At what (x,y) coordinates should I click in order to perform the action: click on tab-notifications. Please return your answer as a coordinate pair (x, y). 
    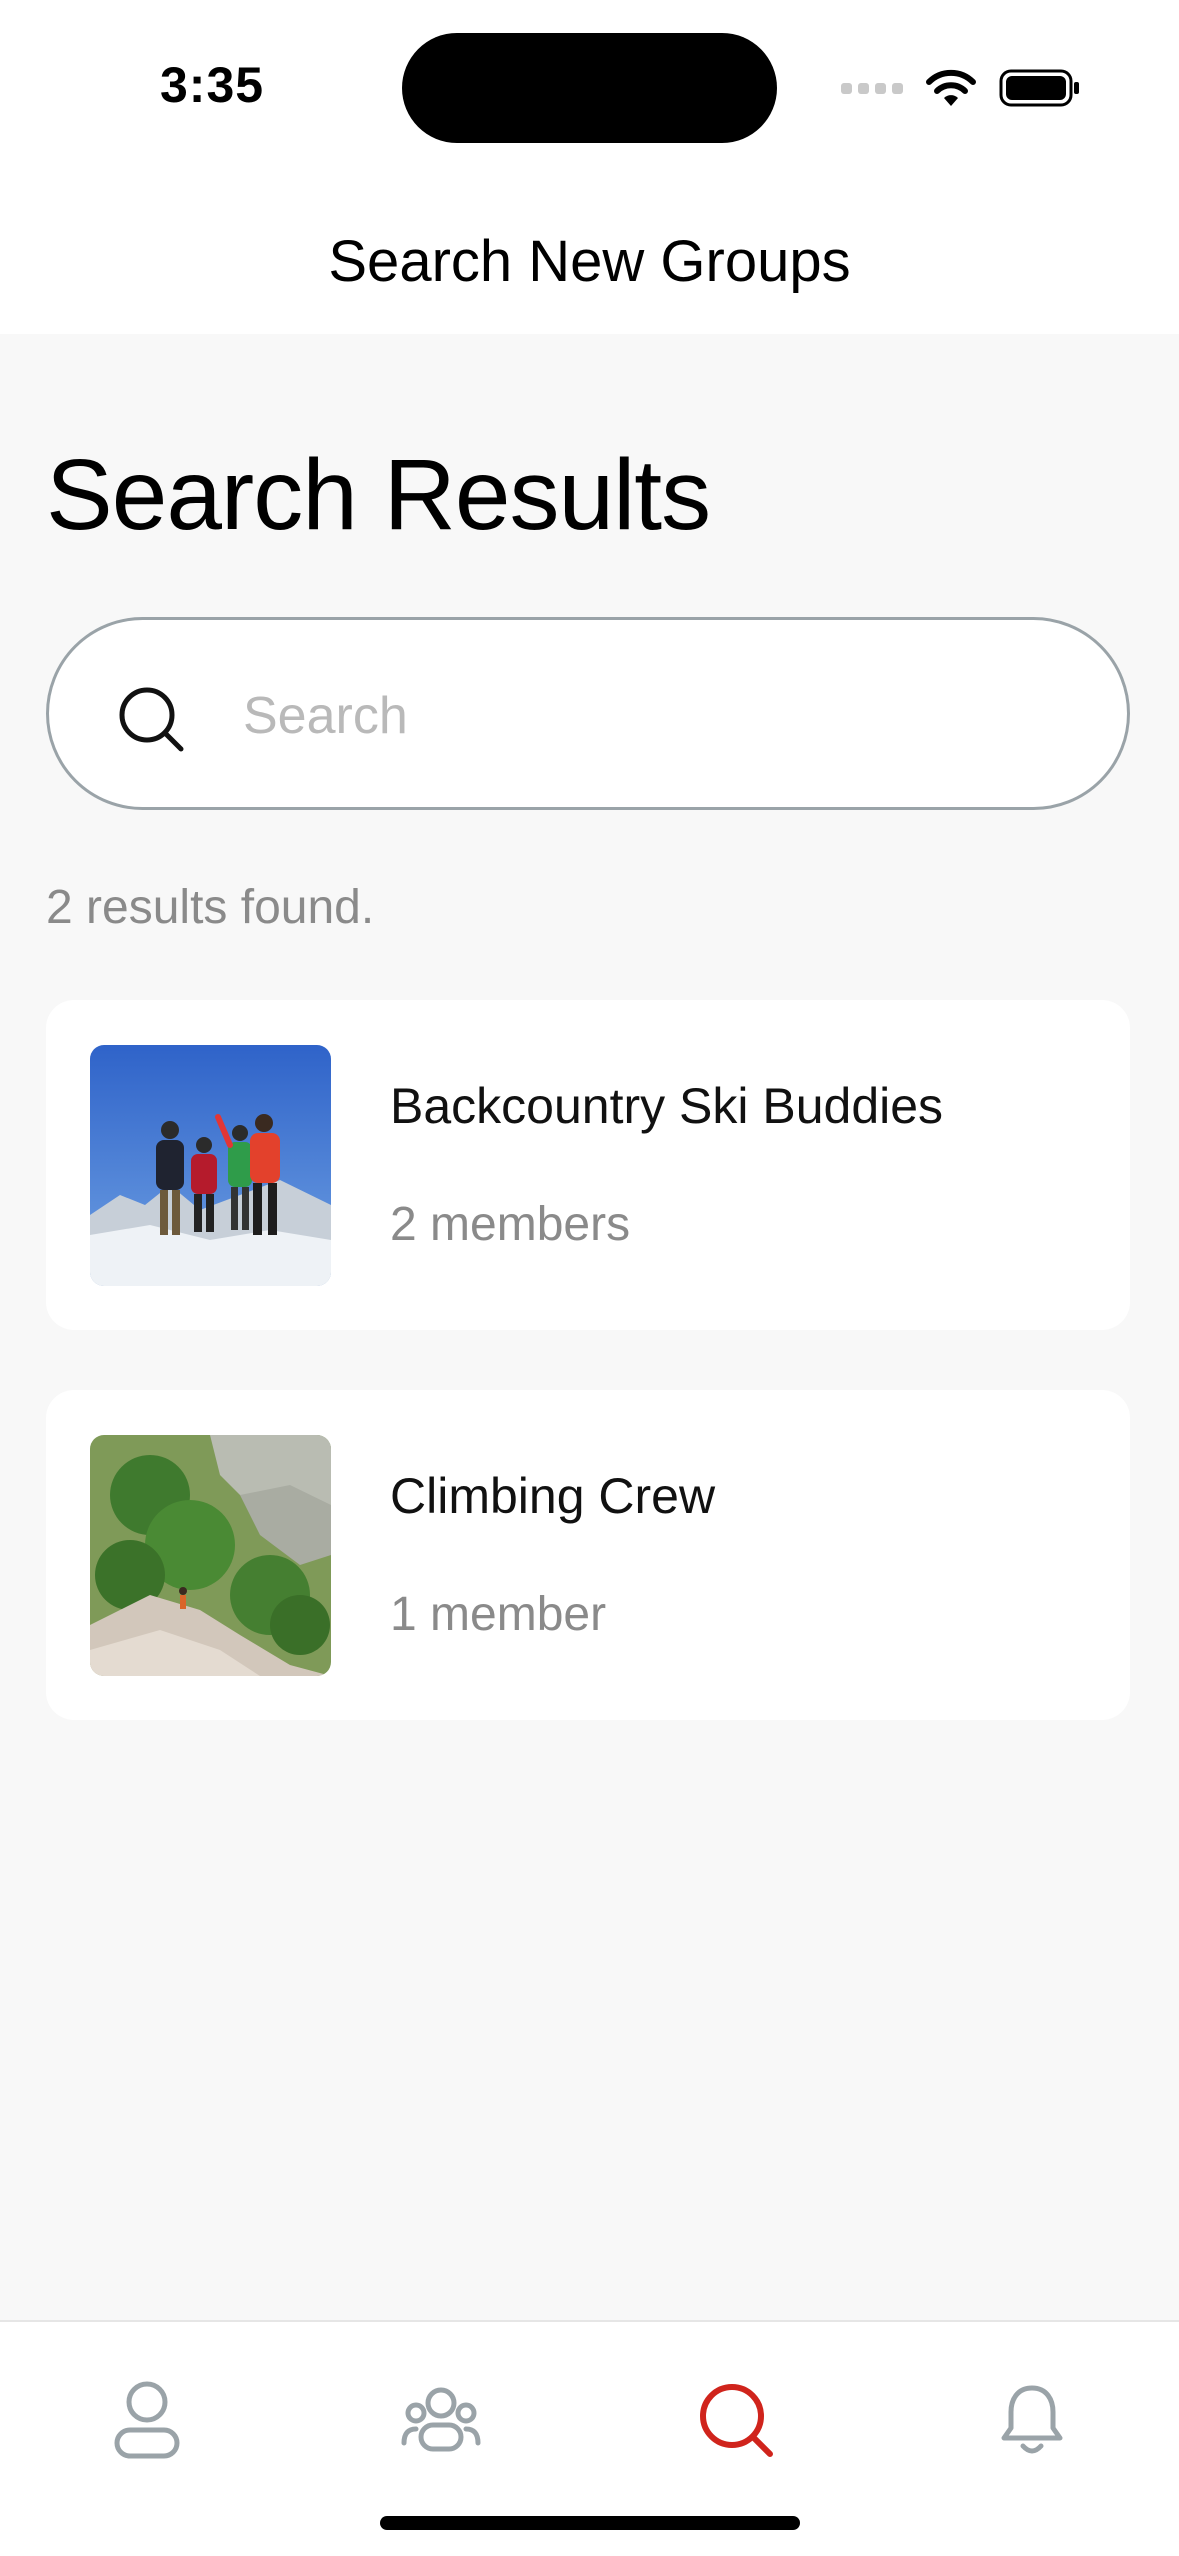
    Looking at the image, I should click on (1032, 2420).